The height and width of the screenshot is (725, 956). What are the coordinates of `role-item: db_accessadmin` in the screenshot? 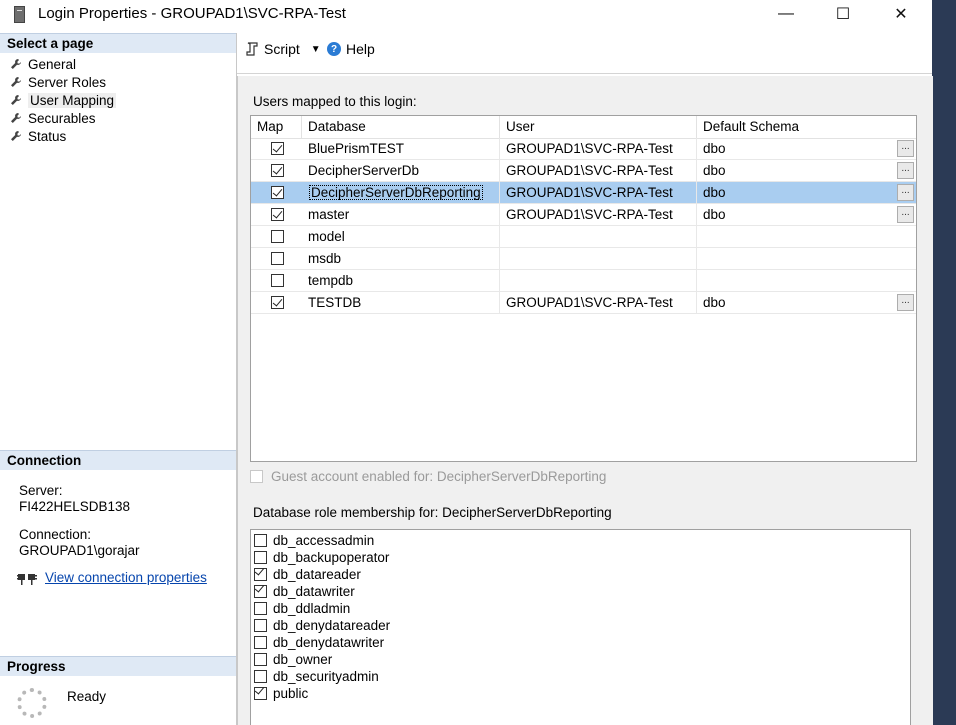 It's located at (314, 540).